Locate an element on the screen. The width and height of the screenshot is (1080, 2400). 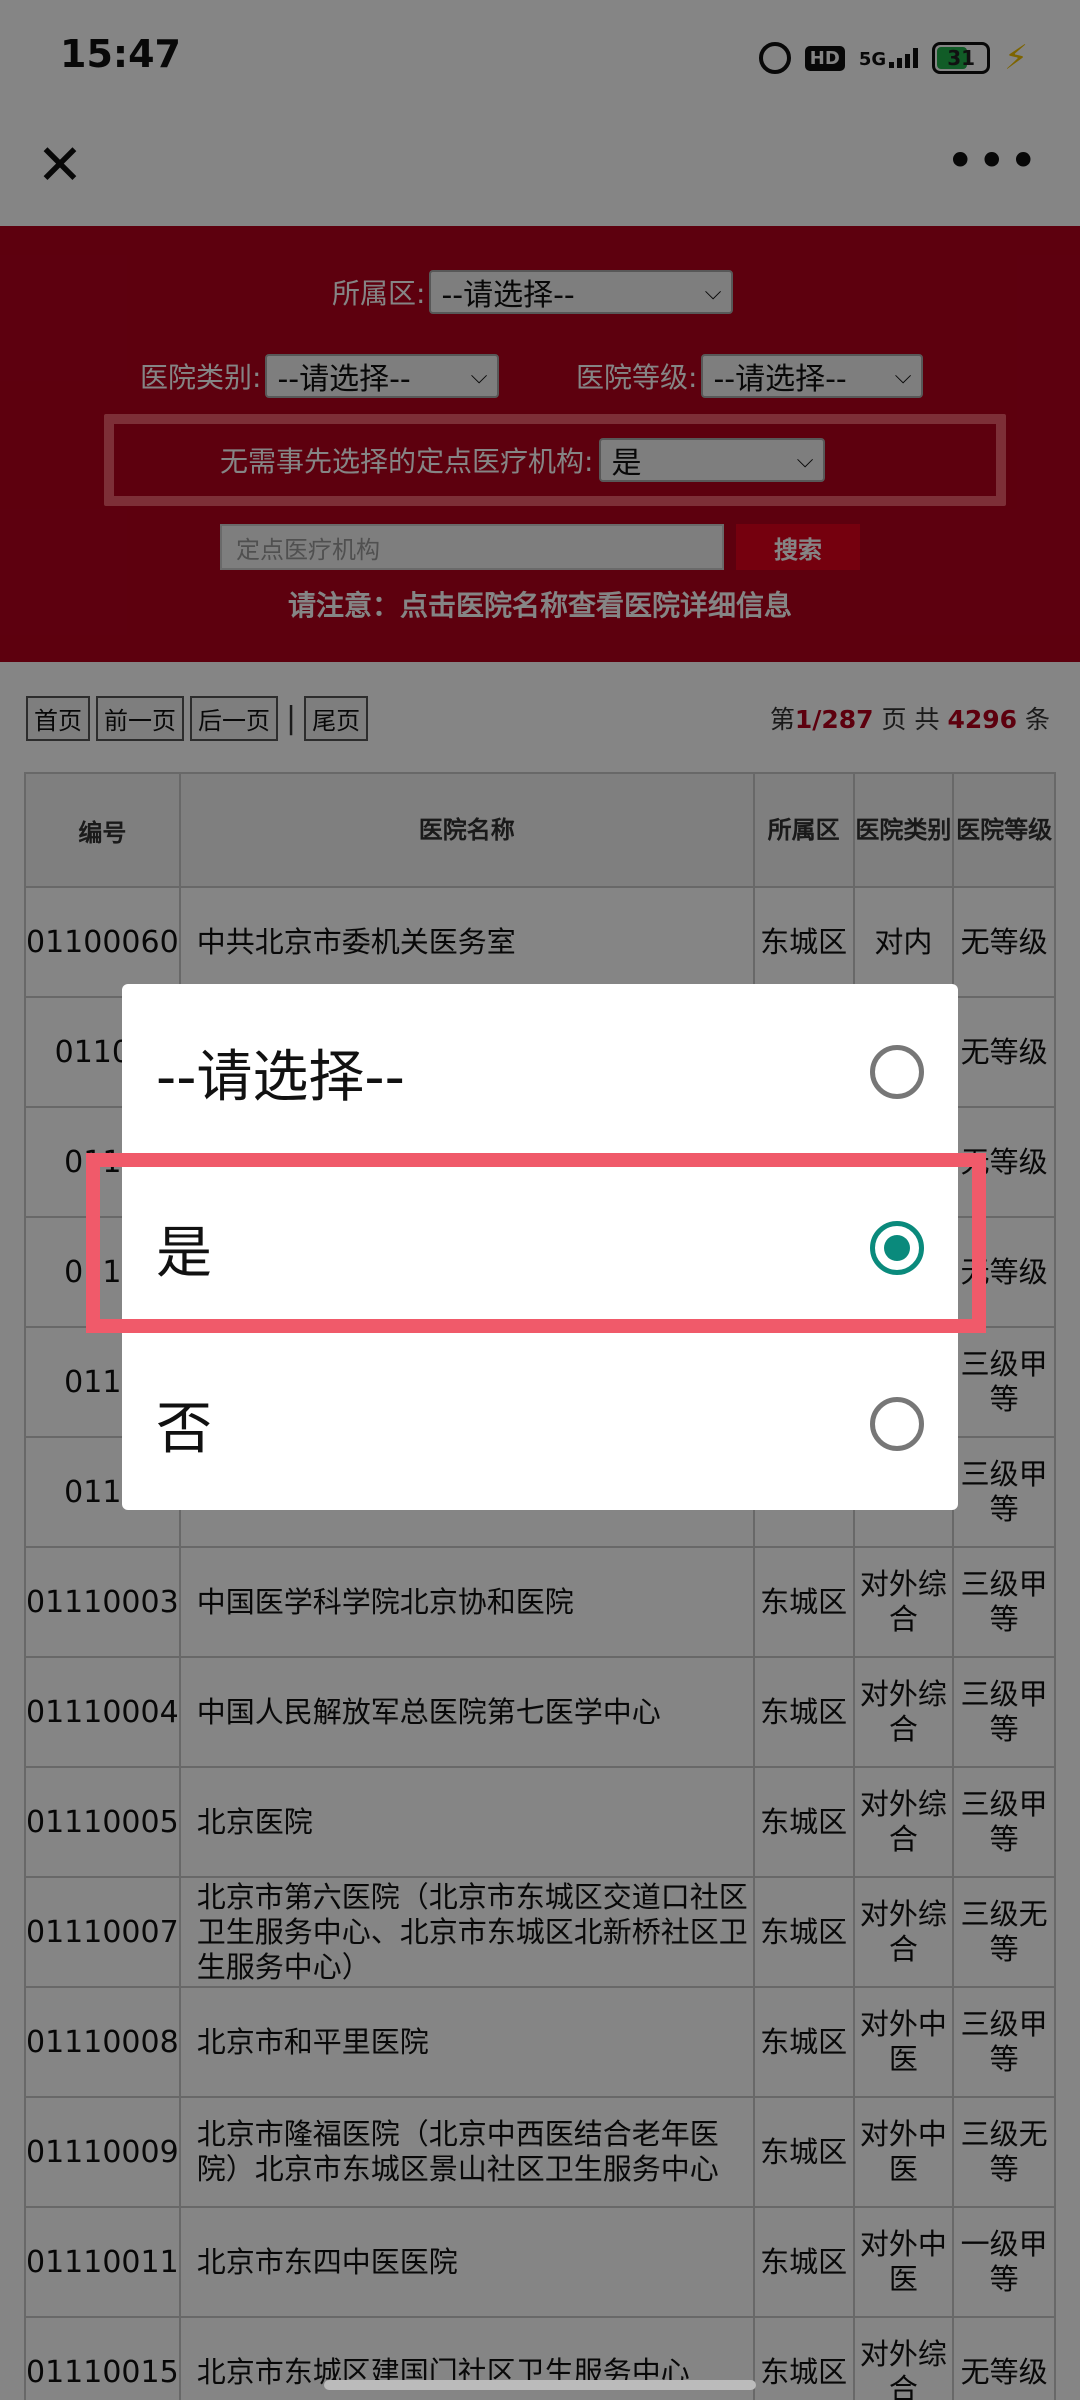
option-no: 否 is located at coordinates (540, 1424).